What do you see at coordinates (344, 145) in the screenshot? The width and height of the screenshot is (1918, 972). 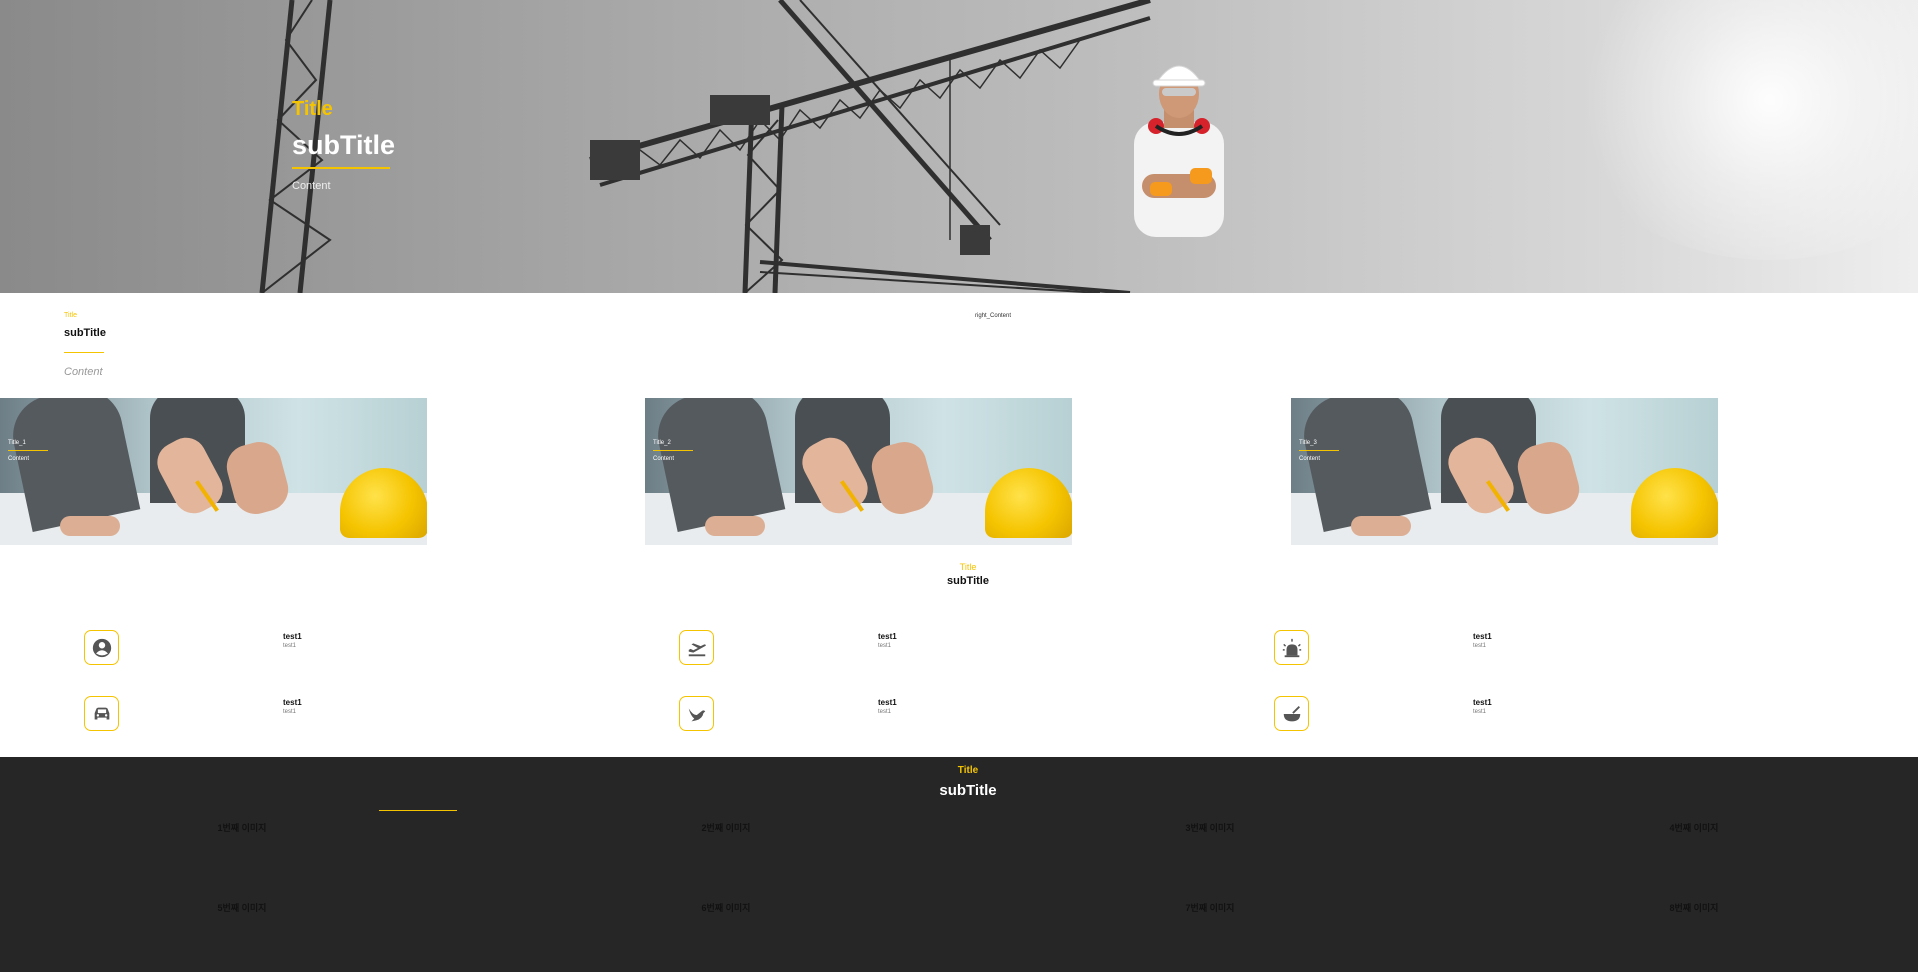 I see `hero-subtitle: subTitle` at bounding box center [344, 145].